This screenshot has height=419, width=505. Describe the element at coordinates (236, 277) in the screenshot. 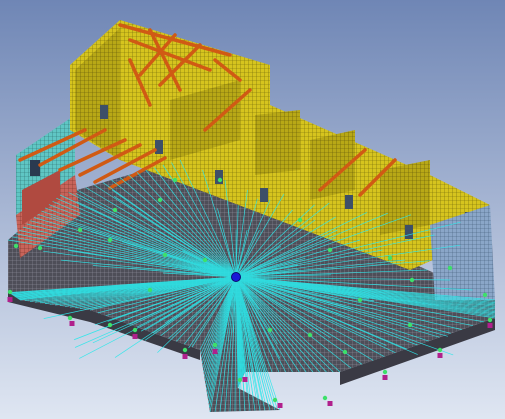

I see `center-master-node` at that location.